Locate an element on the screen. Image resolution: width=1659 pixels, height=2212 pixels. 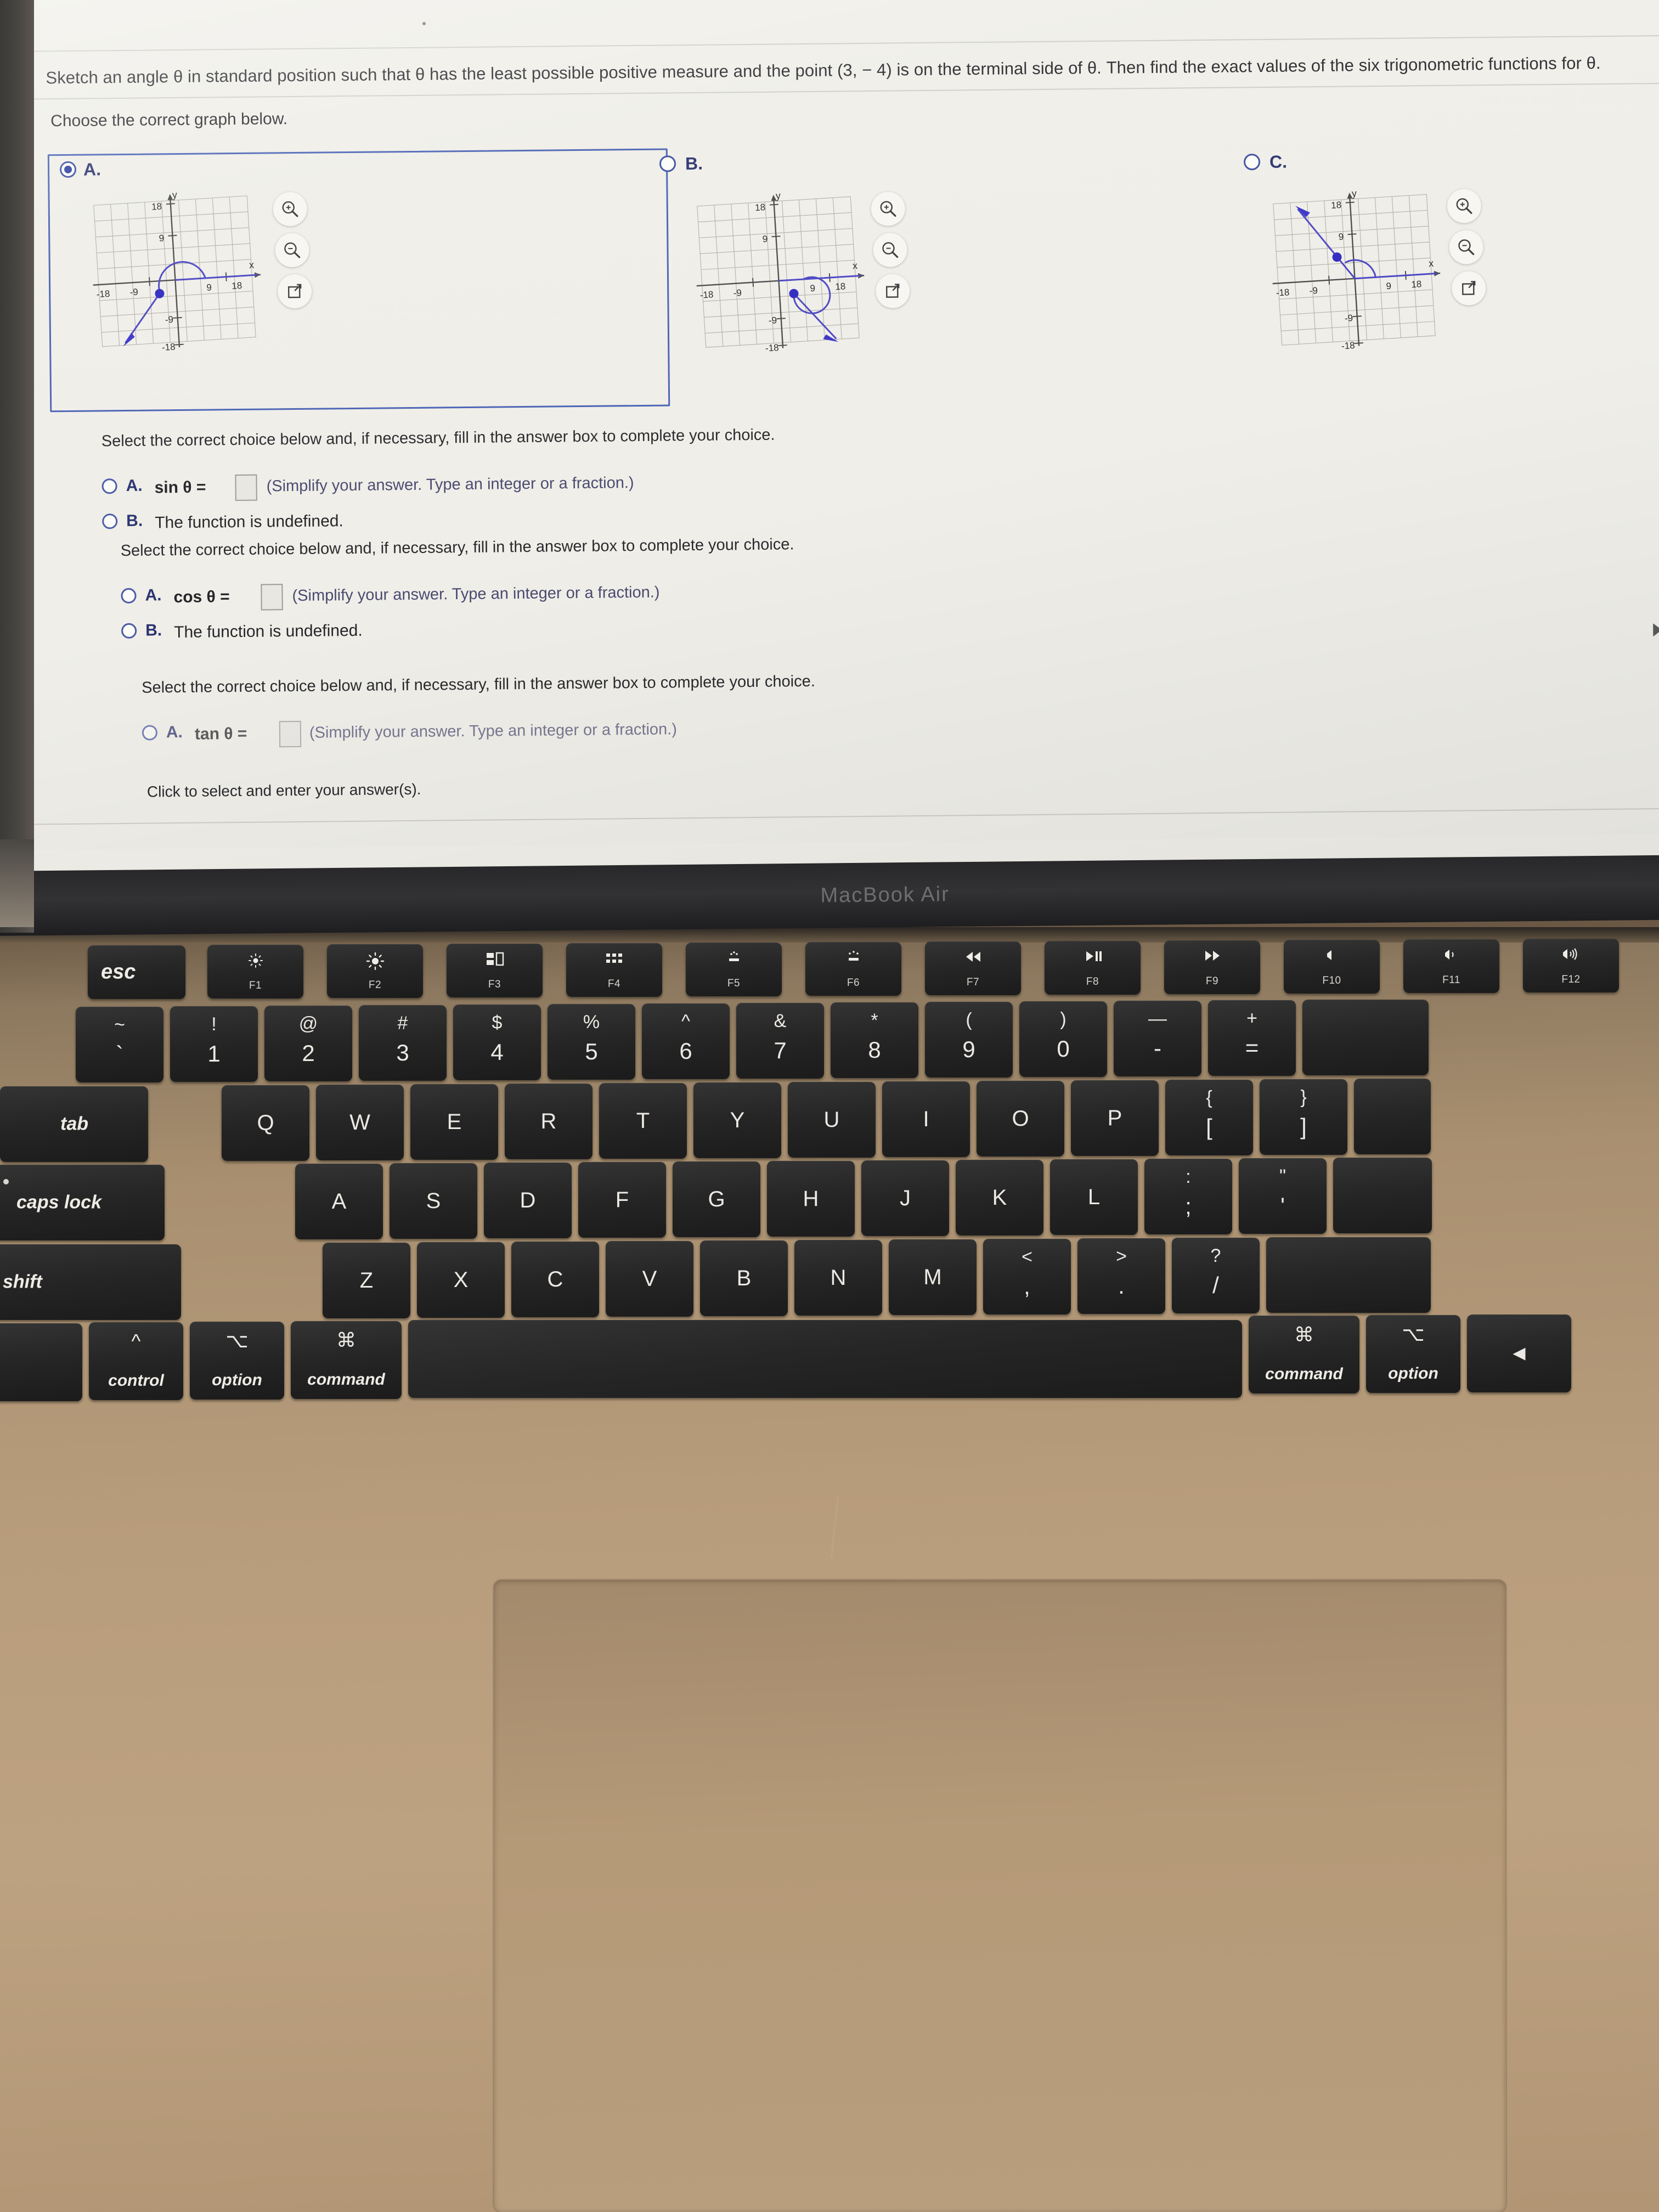
key-a: A is located at coordinates (339, 1201).